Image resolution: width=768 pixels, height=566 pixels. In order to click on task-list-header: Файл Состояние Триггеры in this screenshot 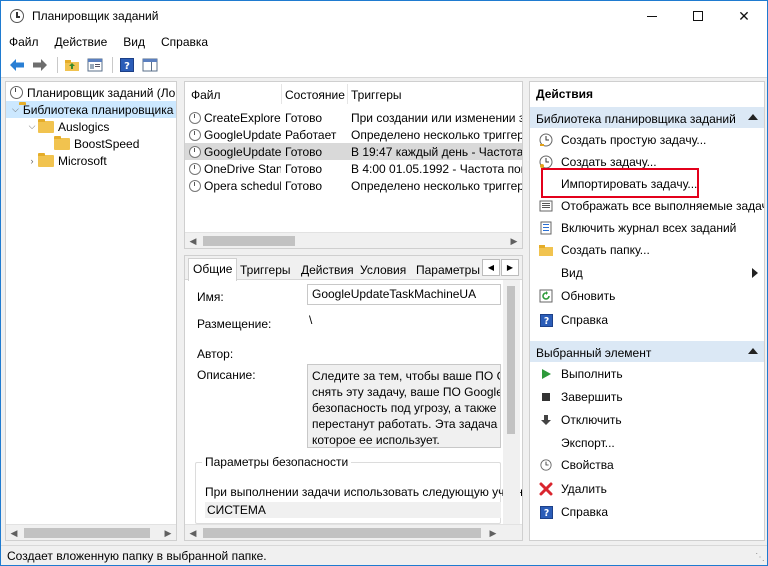, I will do `click(353, 94)`.